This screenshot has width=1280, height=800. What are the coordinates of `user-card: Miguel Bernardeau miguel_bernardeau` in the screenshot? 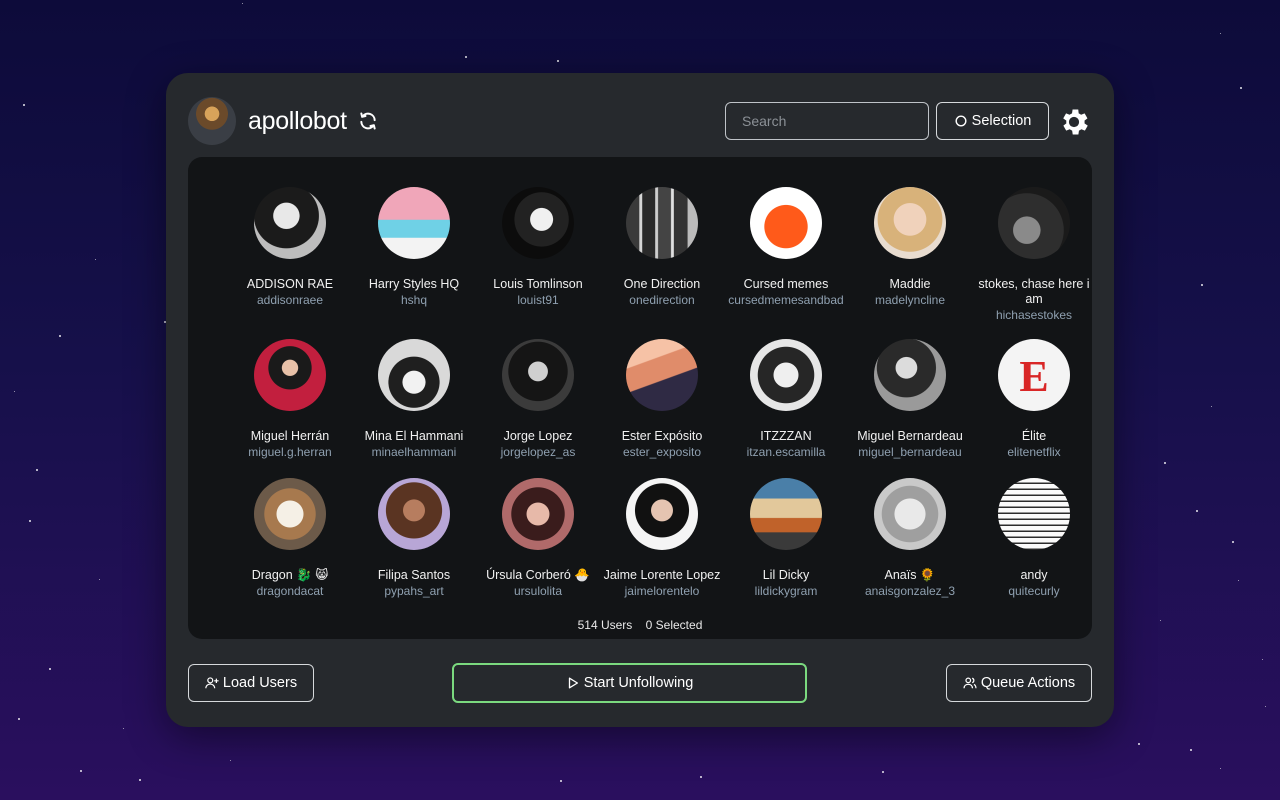 It's located at (910, 399).